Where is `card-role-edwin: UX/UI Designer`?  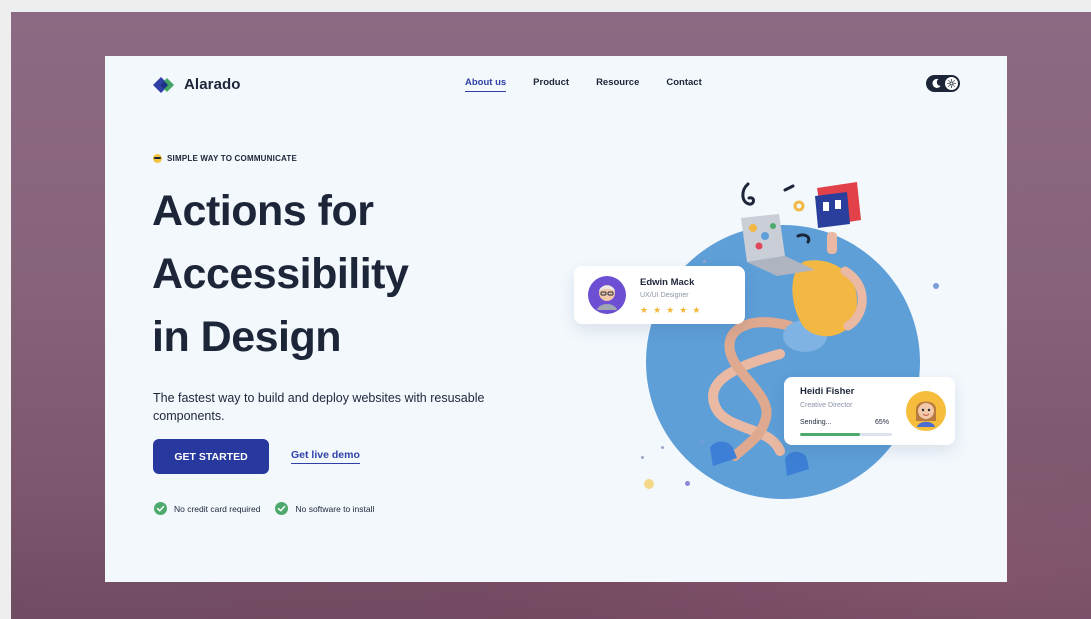
card-role-edwin: UX/UI Designer is located at coordinates (664, 295).